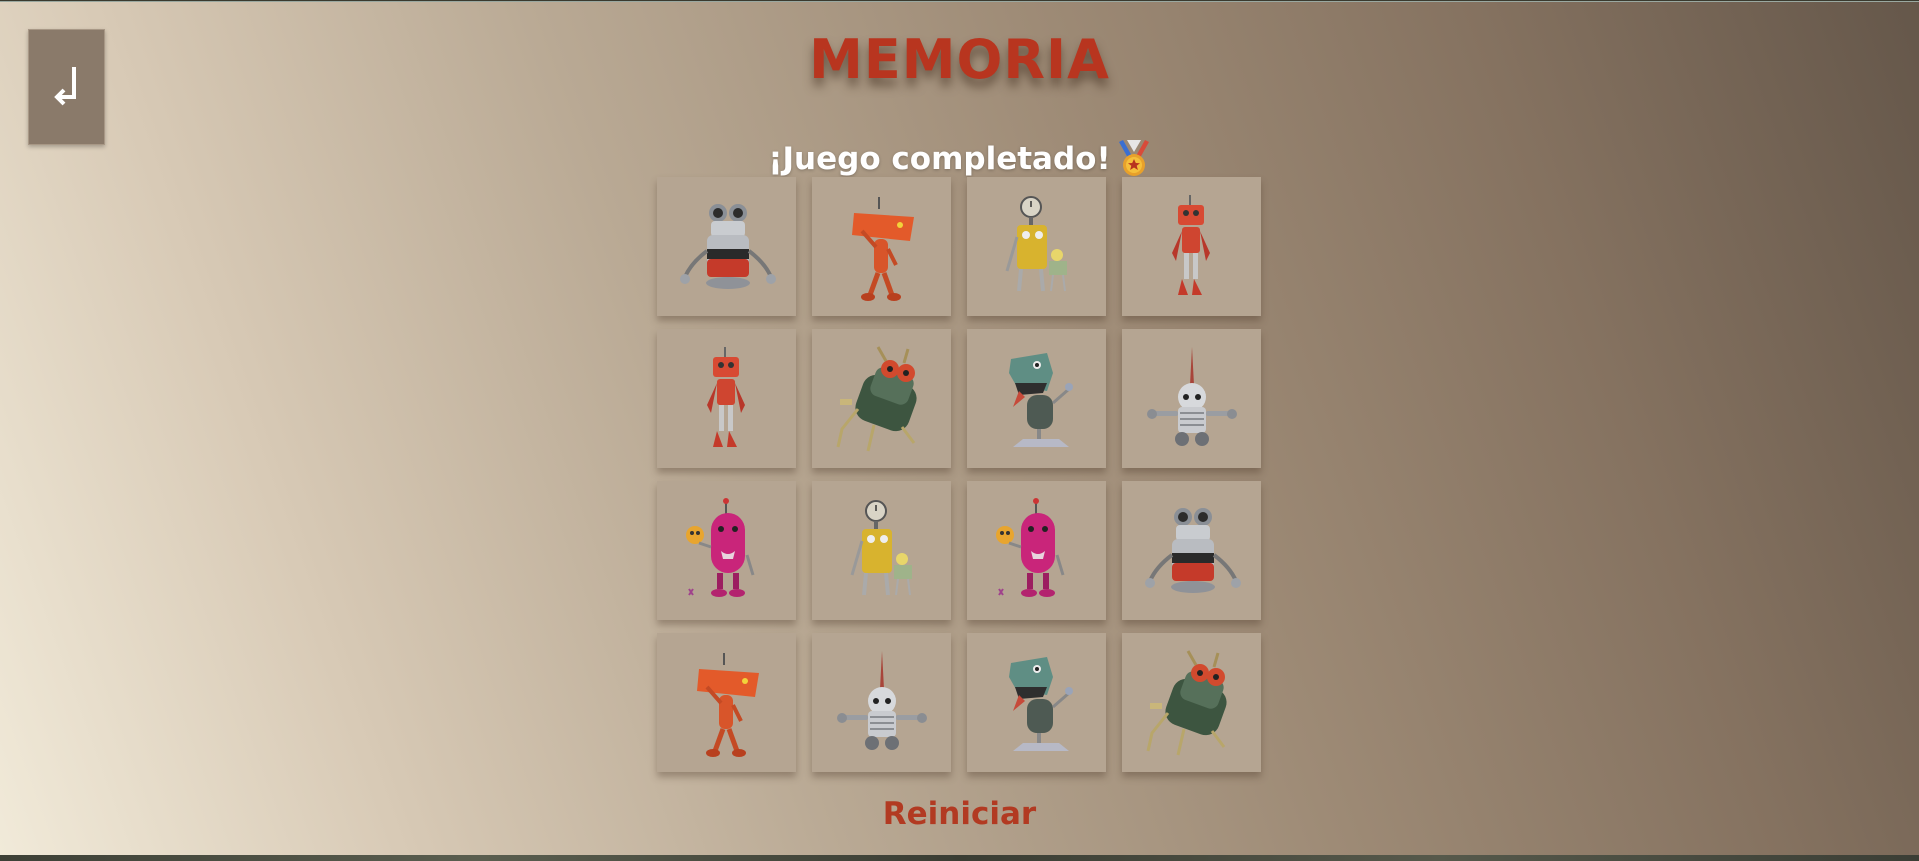 The height and width of the screenshot is (861, 1919). What do you see at coordinates (959, 858) in the screenshot?
I see `landscape-strip` at bounding box center [959, 858].